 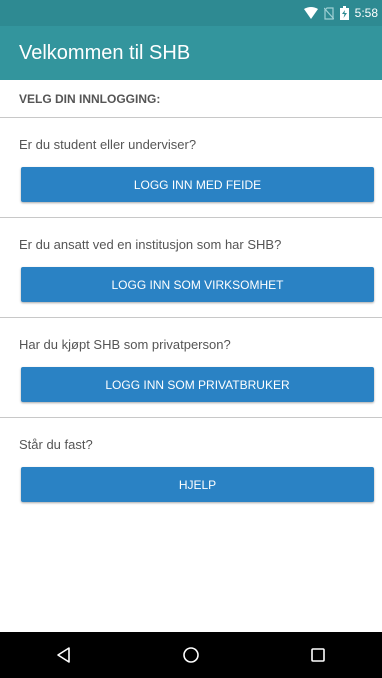 I want to click on option-question: Står du fast?, so click(x=56, y=444).